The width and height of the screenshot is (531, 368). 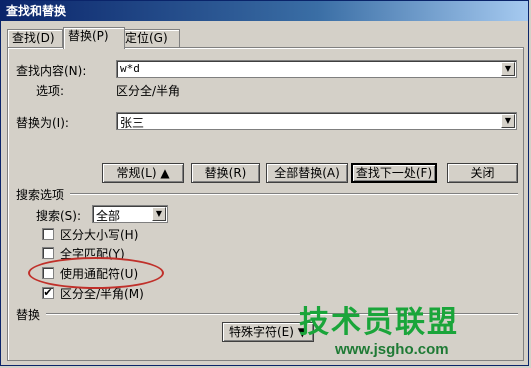 I want to click on replace-with-value: 张三, so click(x=132, y=123).